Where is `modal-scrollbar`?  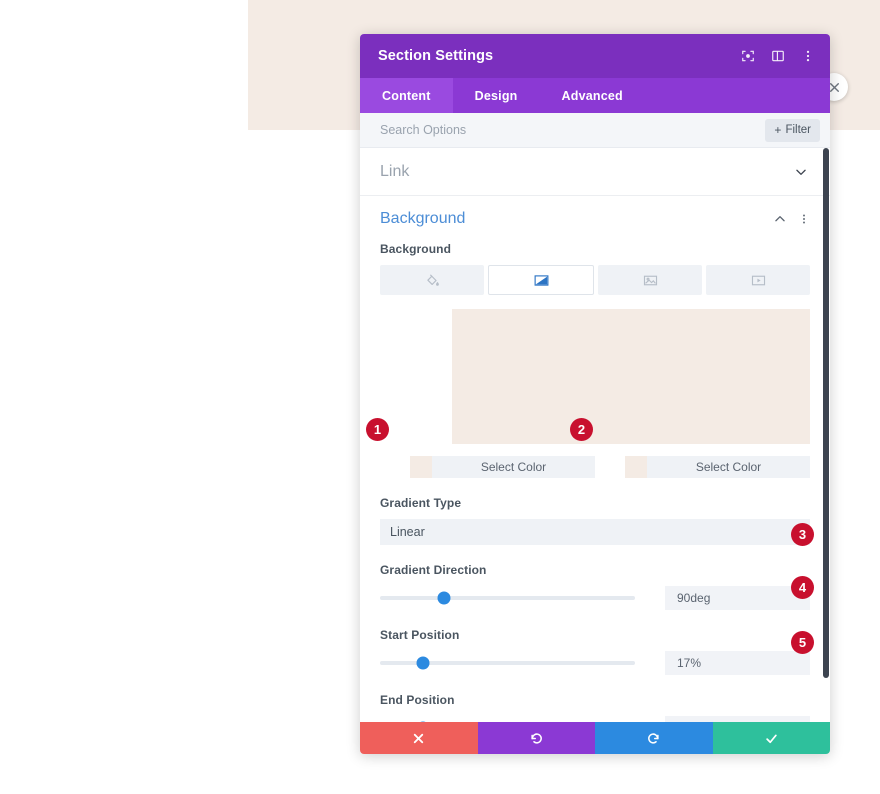
modal-scrollbar is located at coordinates (826, 435).